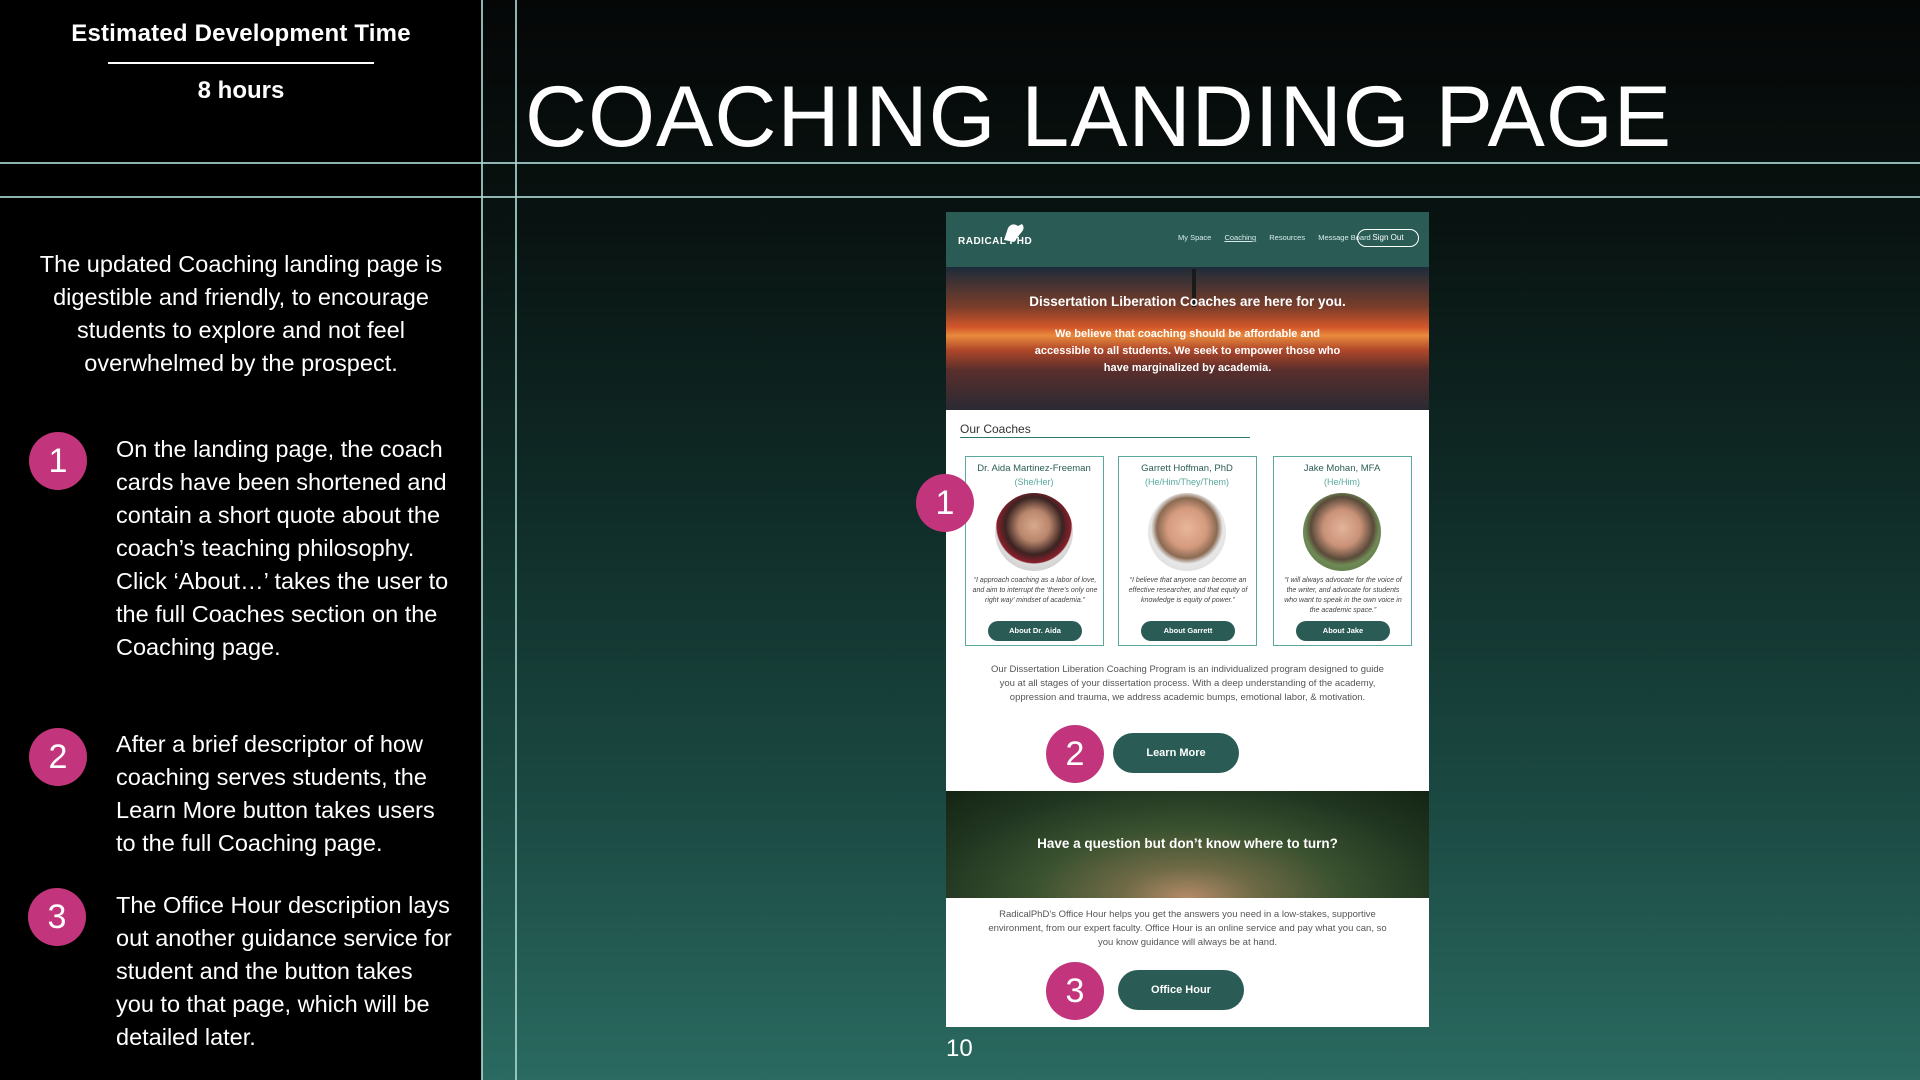 The image size is (1920, 1080). What do you see at coordinates (1240, 237) in the screenshot?
I see `nav-coaching: Coaching` at bounding box center [1240, 237].